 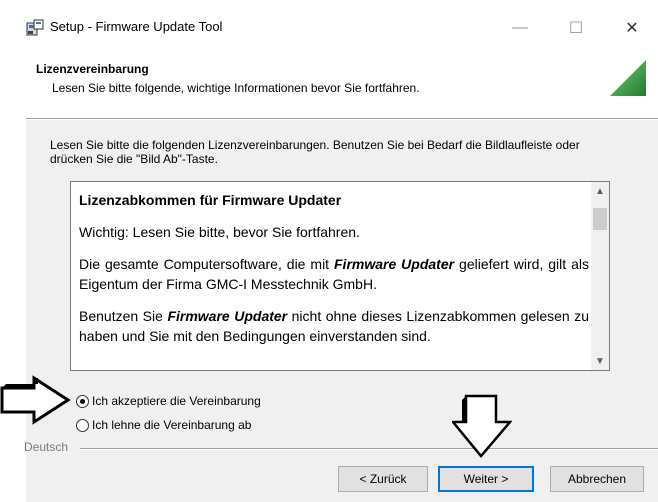 I want to click on close-button: ✕, so click(x=632, y=28).